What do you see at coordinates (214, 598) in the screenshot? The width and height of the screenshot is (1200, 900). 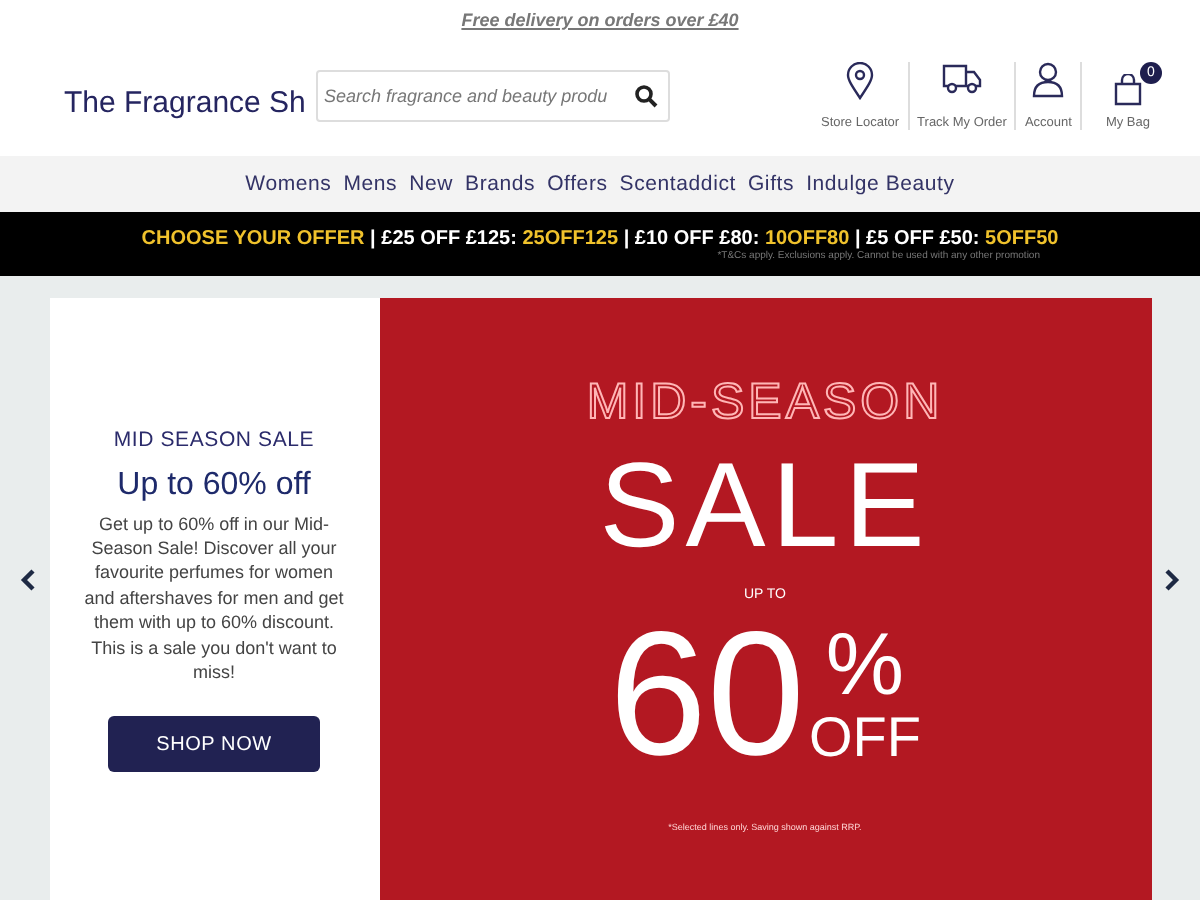 I see `promo-description: Get up to 60% off in our Mid-Season Sale! Discover all your favourite perfumes for women and aftershaves for men and get them with up to 60% discount. This is a sale you don't want to miss!` at bounding box center [214, 598].